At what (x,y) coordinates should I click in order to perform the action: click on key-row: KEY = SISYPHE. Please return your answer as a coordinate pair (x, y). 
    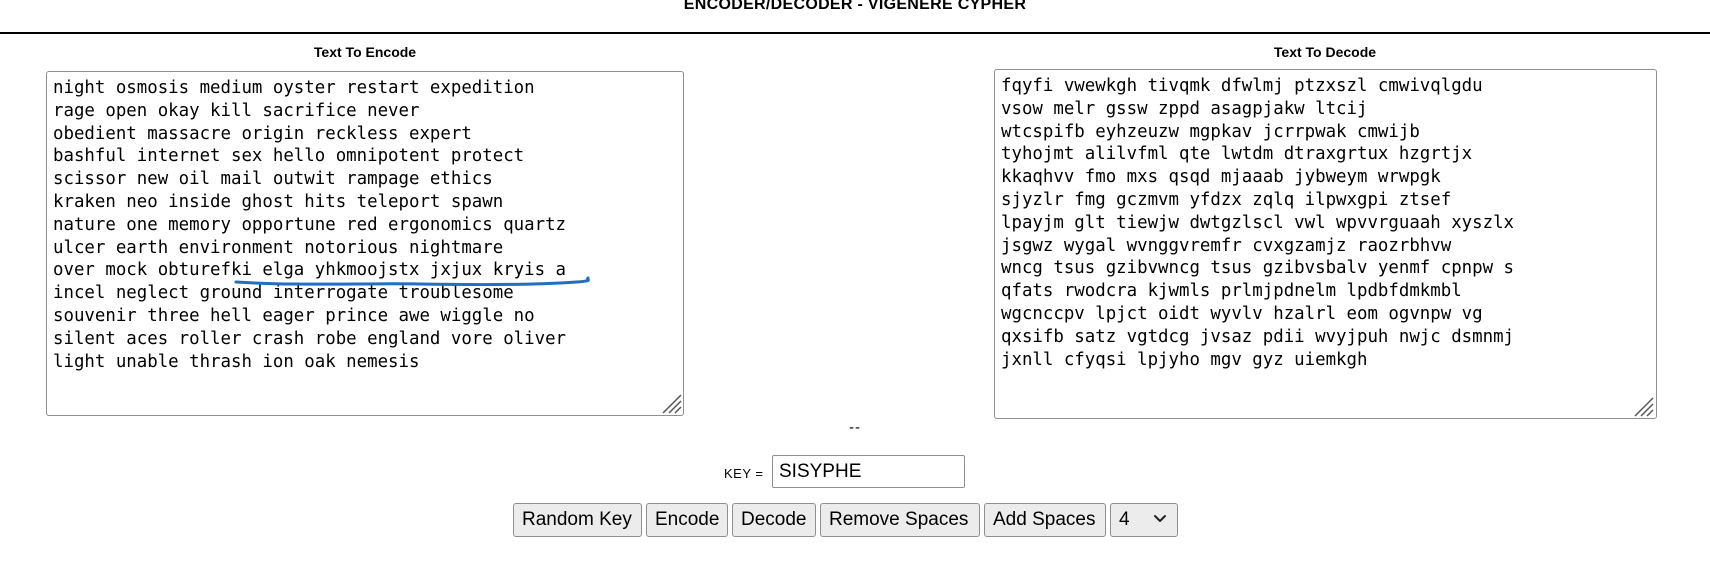
    Looking at the image, I should click on (855, 472).